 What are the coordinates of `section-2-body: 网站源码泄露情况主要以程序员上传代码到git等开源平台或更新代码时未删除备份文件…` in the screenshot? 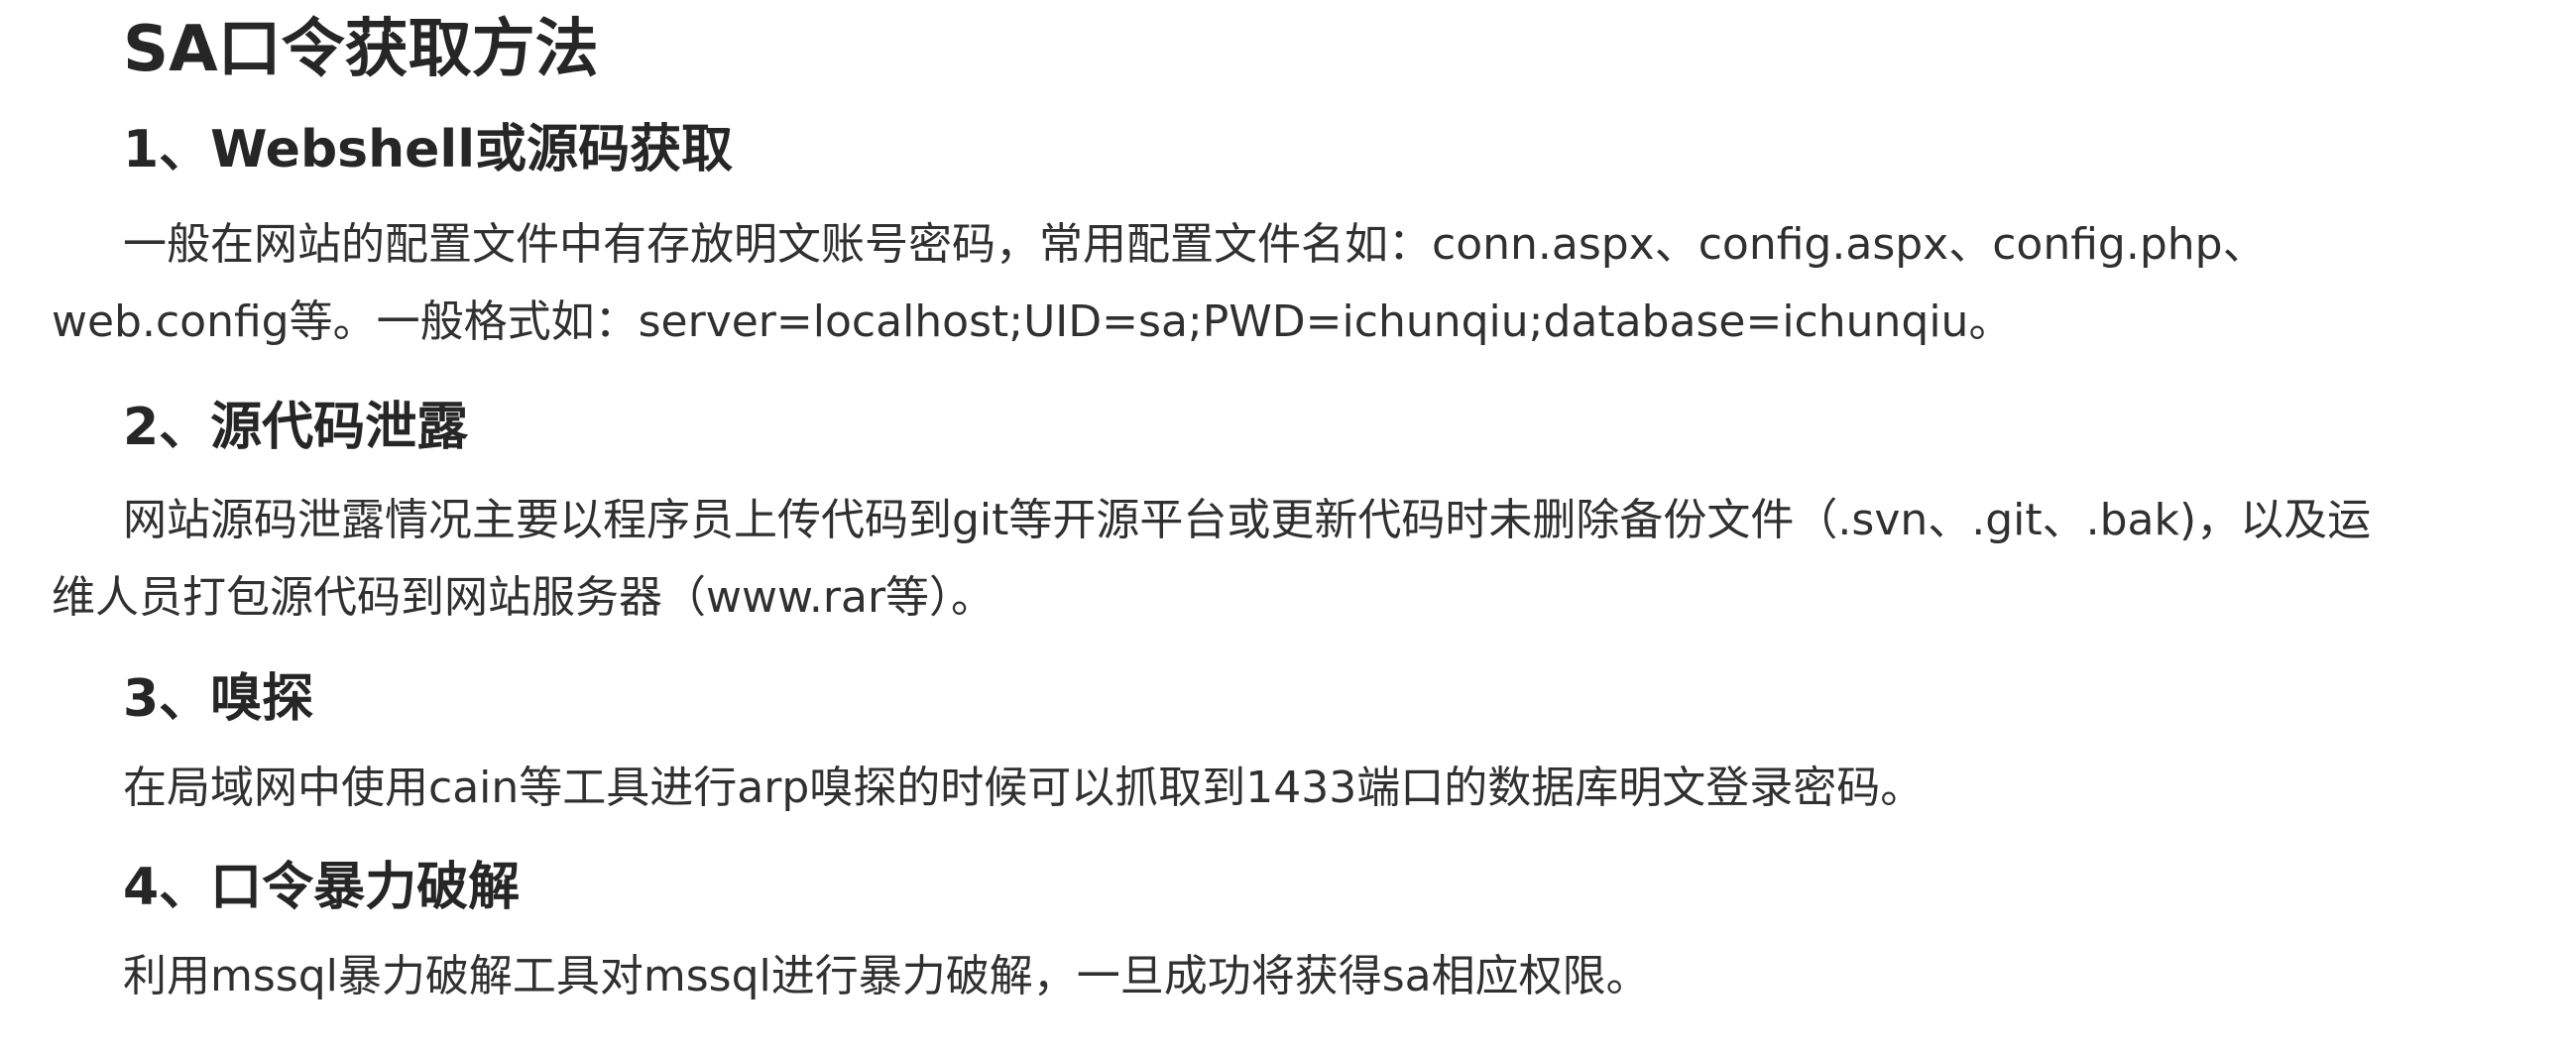 It's located at (1301, 559).